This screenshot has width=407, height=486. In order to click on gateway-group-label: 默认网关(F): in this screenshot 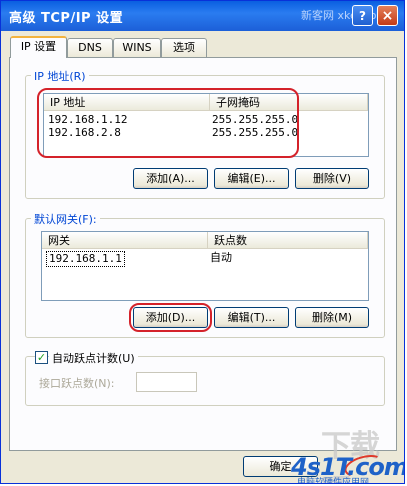, I will do `click(65, 219)`.